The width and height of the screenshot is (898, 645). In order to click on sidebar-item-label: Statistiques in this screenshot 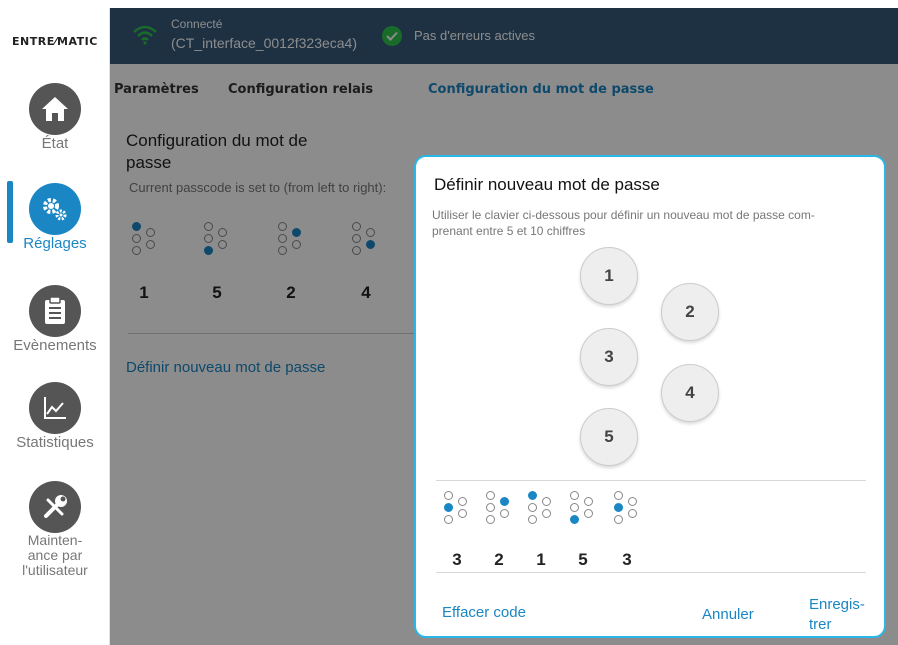, I will do `click(55, 442)`.